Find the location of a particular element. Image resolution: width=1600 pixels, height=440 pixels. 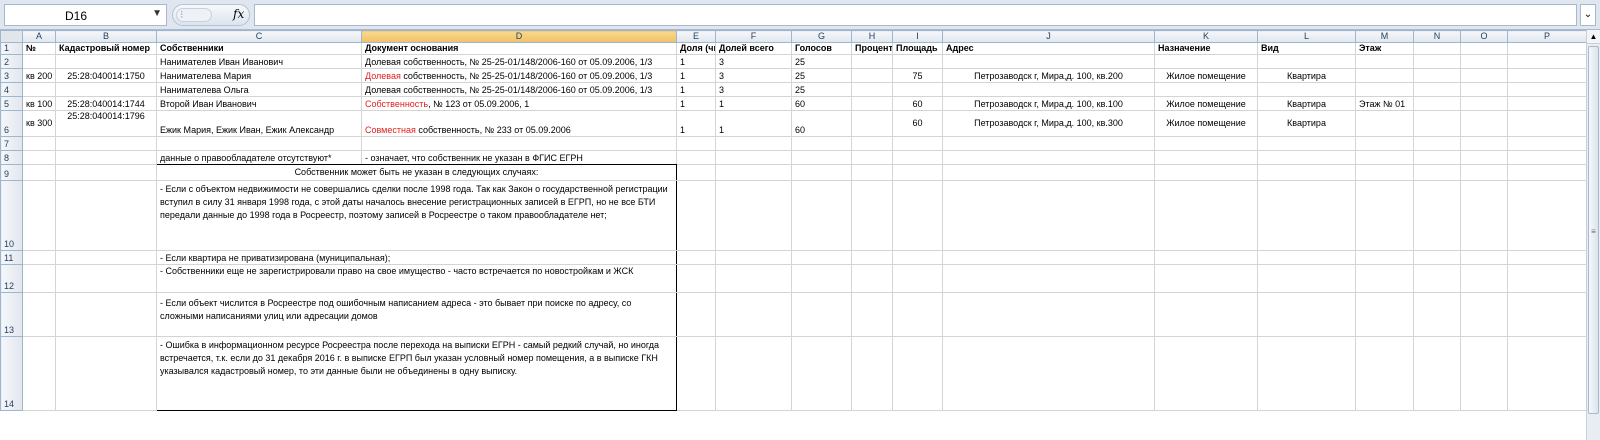

cell: Этаж № 01 is located at coordinates (1384, 103).